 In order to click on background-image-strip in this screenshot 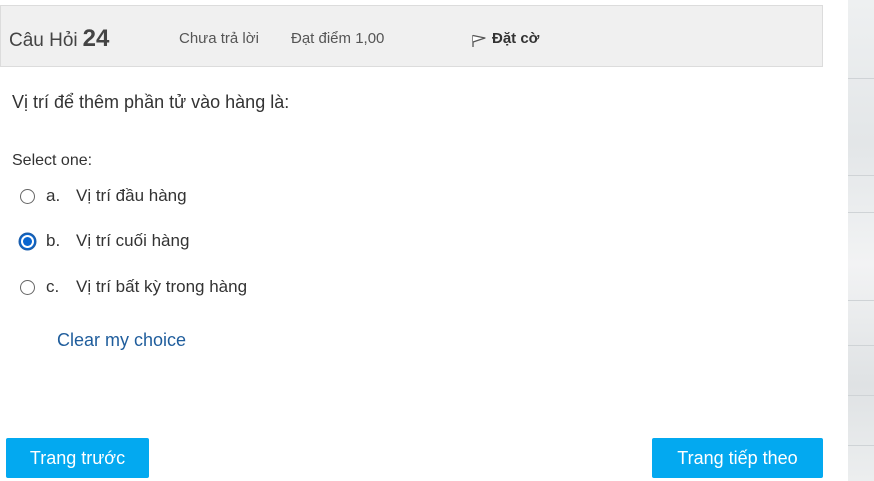, I will do `click(861, 240)`.